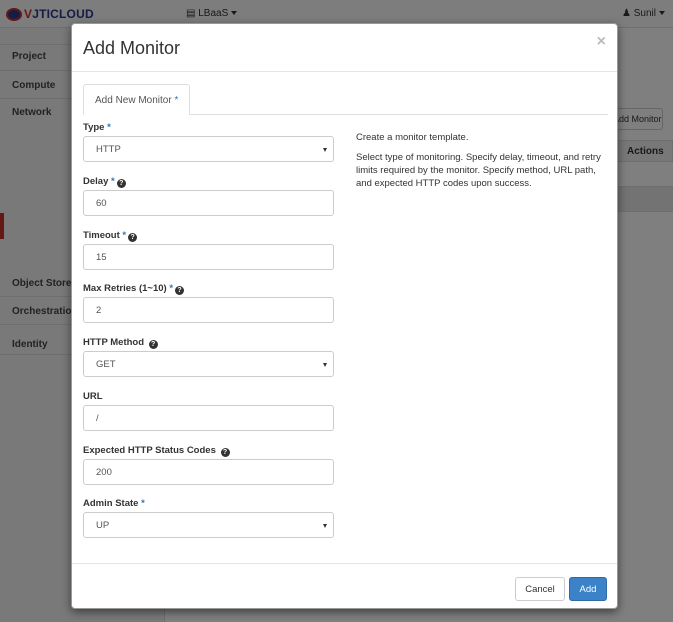 Image resolution: width=673 pixels, height=622 pixels. What do you see at coordinates (208, 149) in the screenshot?
I see `type-select: HTTP` at bounding box center [208, 149].